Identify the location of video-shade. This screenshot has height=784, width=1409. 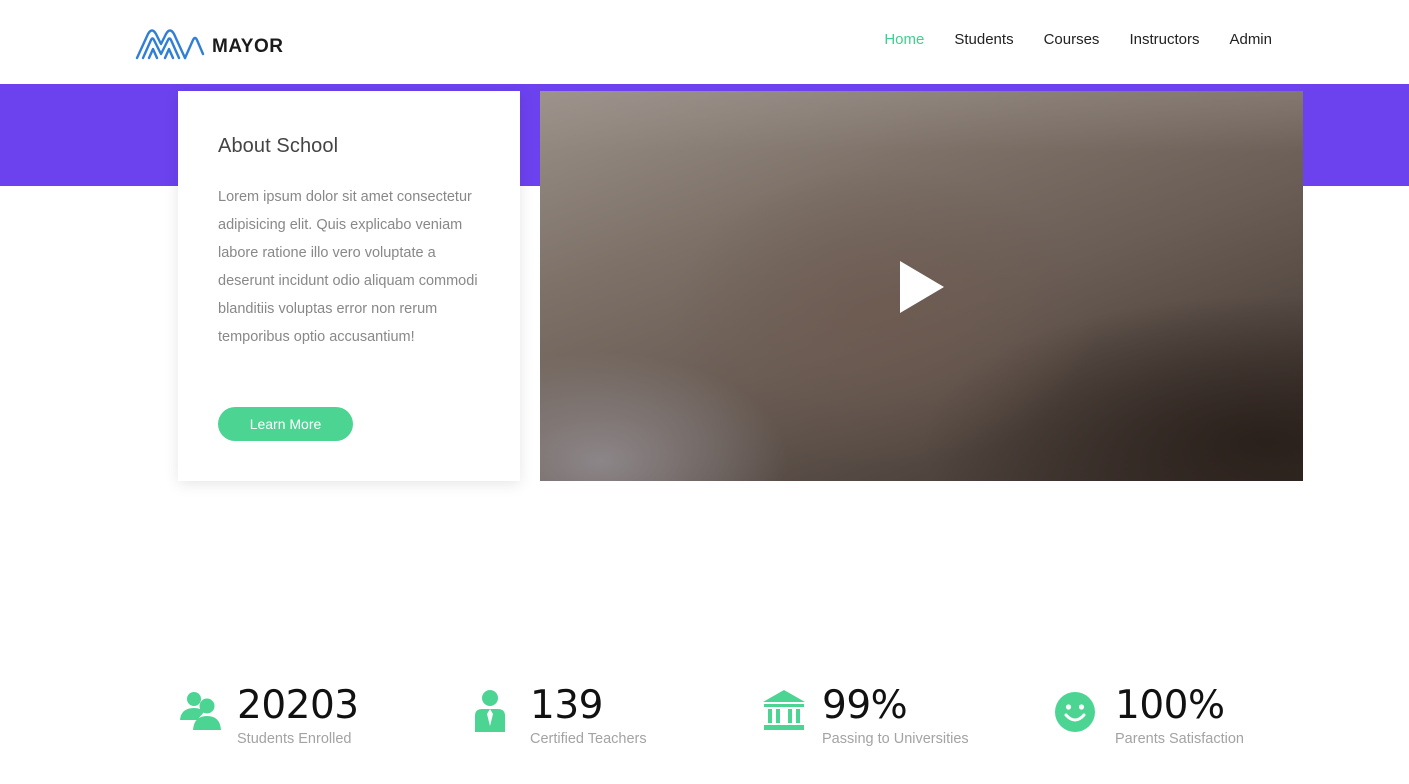
(921, 121).